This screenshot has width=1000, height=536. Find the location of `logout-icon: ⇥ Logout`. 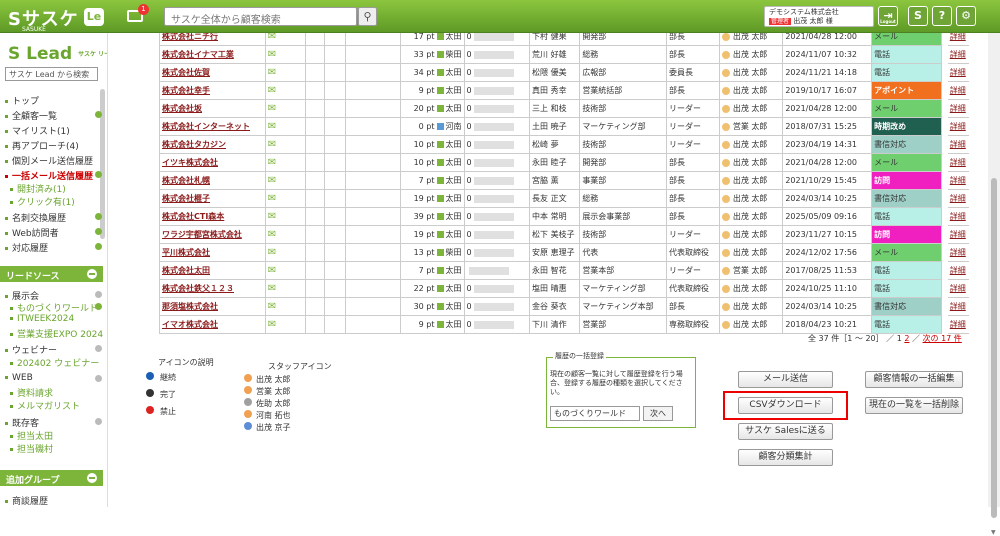

logout-icon: ⇥ Logout is located at coordinates (888, 16).